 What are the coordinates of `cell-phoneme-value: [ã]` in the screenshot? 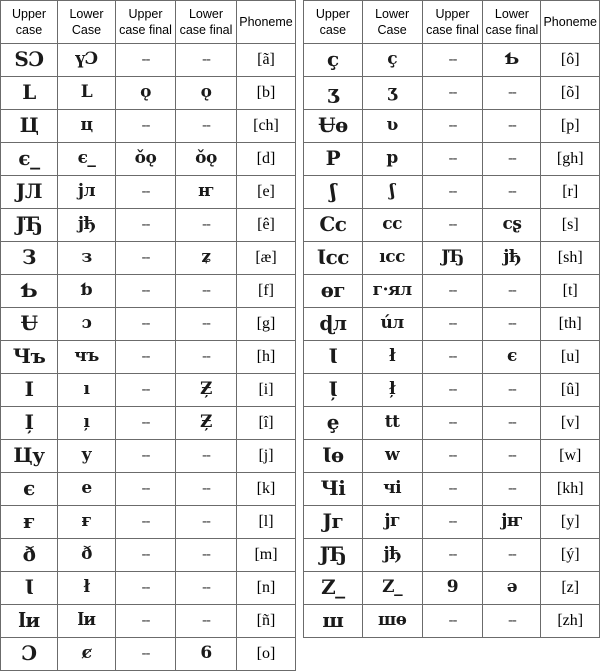 It's located at (266, 59).